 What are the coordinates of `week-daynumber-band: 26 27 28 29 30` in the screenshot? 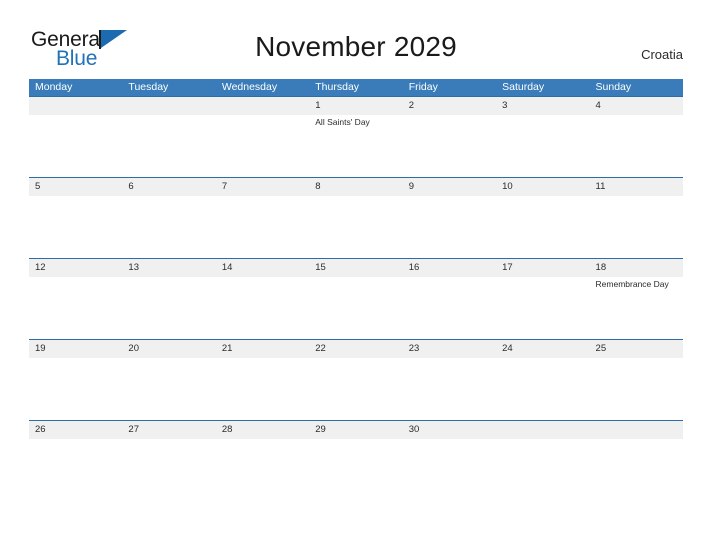 It's located at (356, 430).